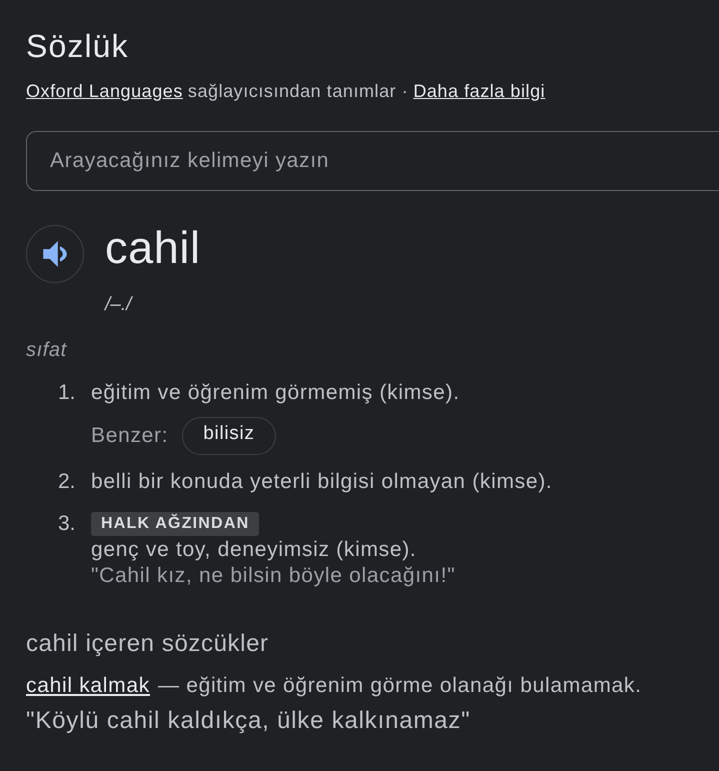  I want to click on source-text: sağlayıcısından tanımlar ·, so click(298, 91).